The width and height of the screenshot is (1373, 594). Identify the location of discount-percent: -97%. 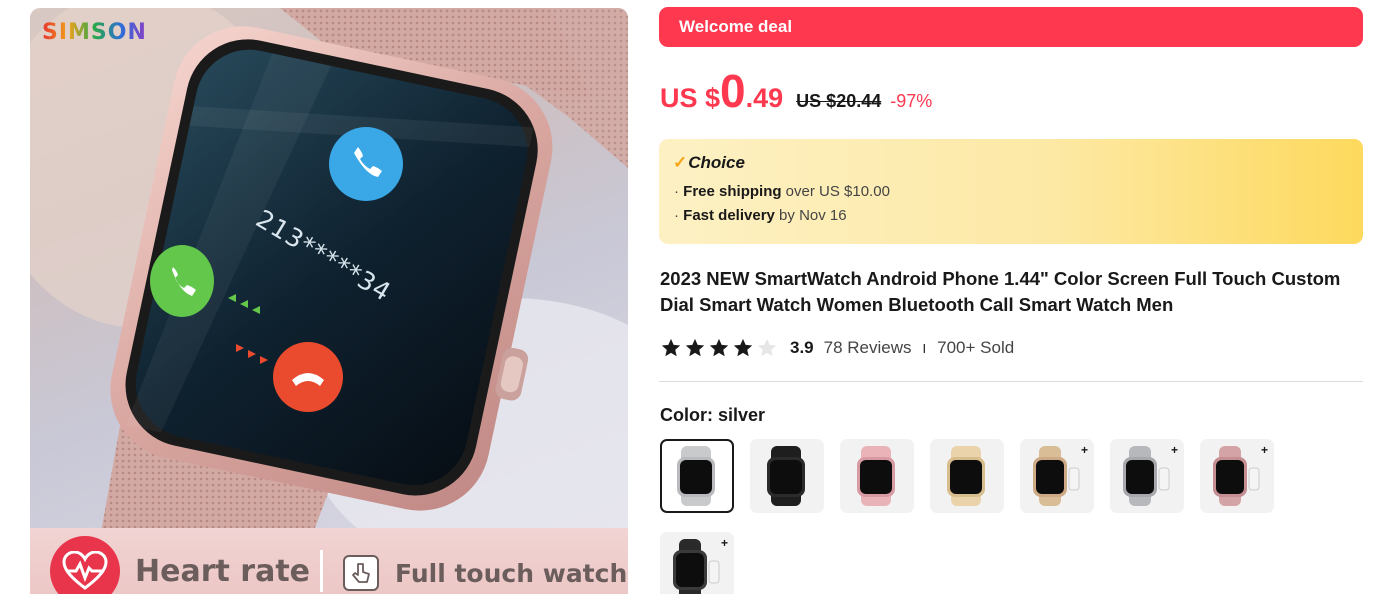
(911, 101).